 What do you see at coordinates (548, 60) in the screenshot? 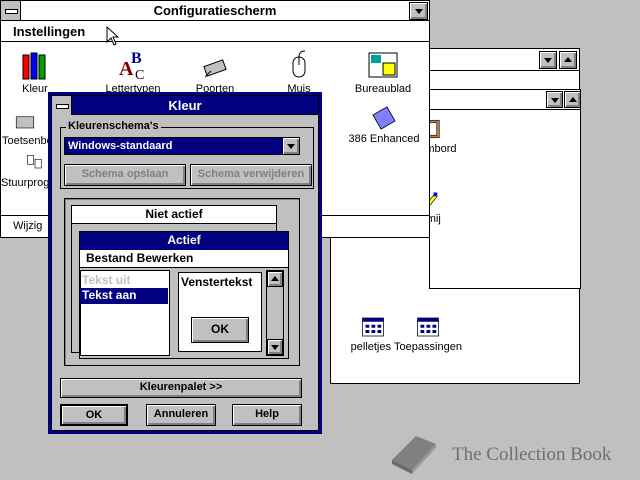
I see `scroll-down-button` at bounding box center [548, 60].